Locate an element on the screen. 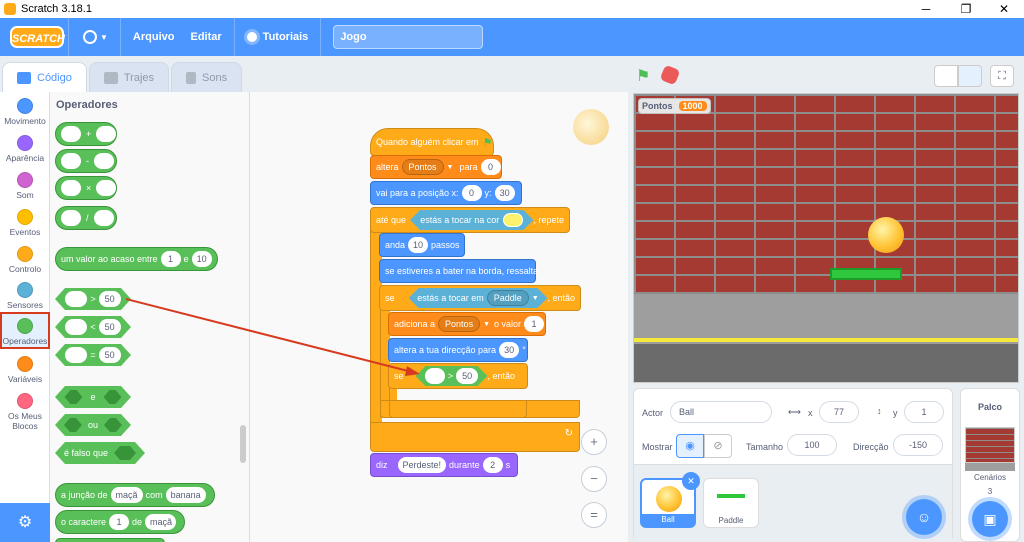 Image resolution: width=1024 pixels, height=542 pixels. road-yellow-line is located at coordinates (826, 340).